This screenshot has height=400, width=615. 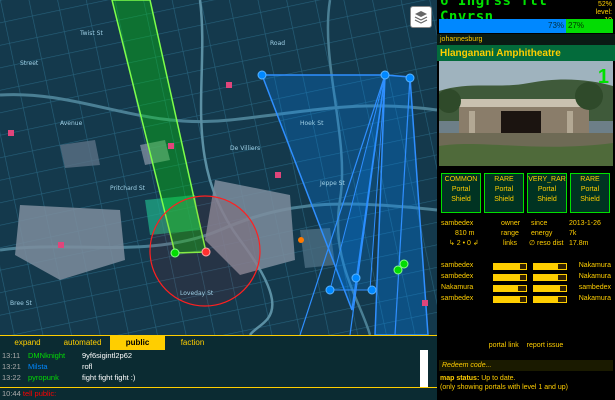 What do you see at coordinates (210, 377) in the screenshot?
I see `chat-message: 13:22 pyropunk fight fight fight :)` at bounding box center [210, 377].